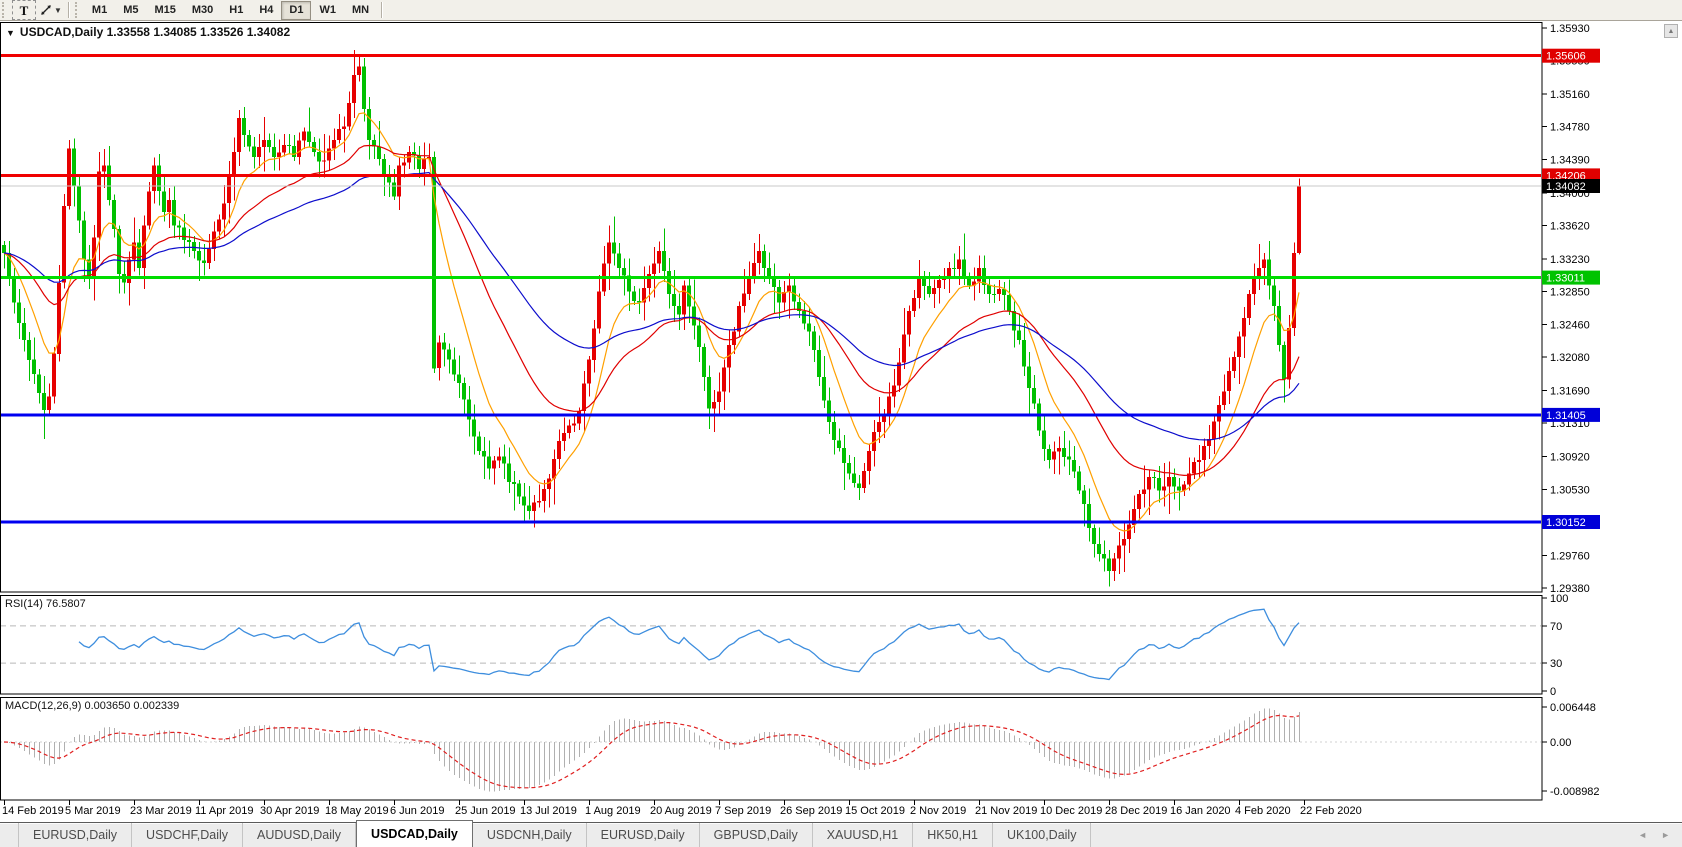 This screenshot has height=847, width=1682. I want to click on tab-xauusd-h1: XAUUSD,H1, so click(863, 835).